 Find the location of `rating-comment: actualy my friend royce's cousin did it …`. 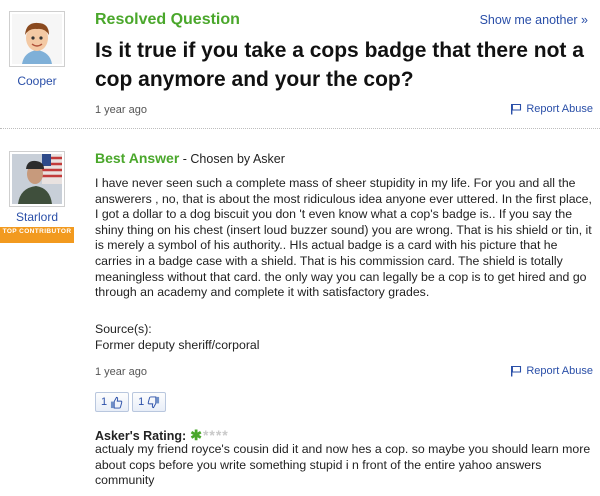

rating-comment: actualy my friend royce's cousin did it … is located at coordinates (343, 465).